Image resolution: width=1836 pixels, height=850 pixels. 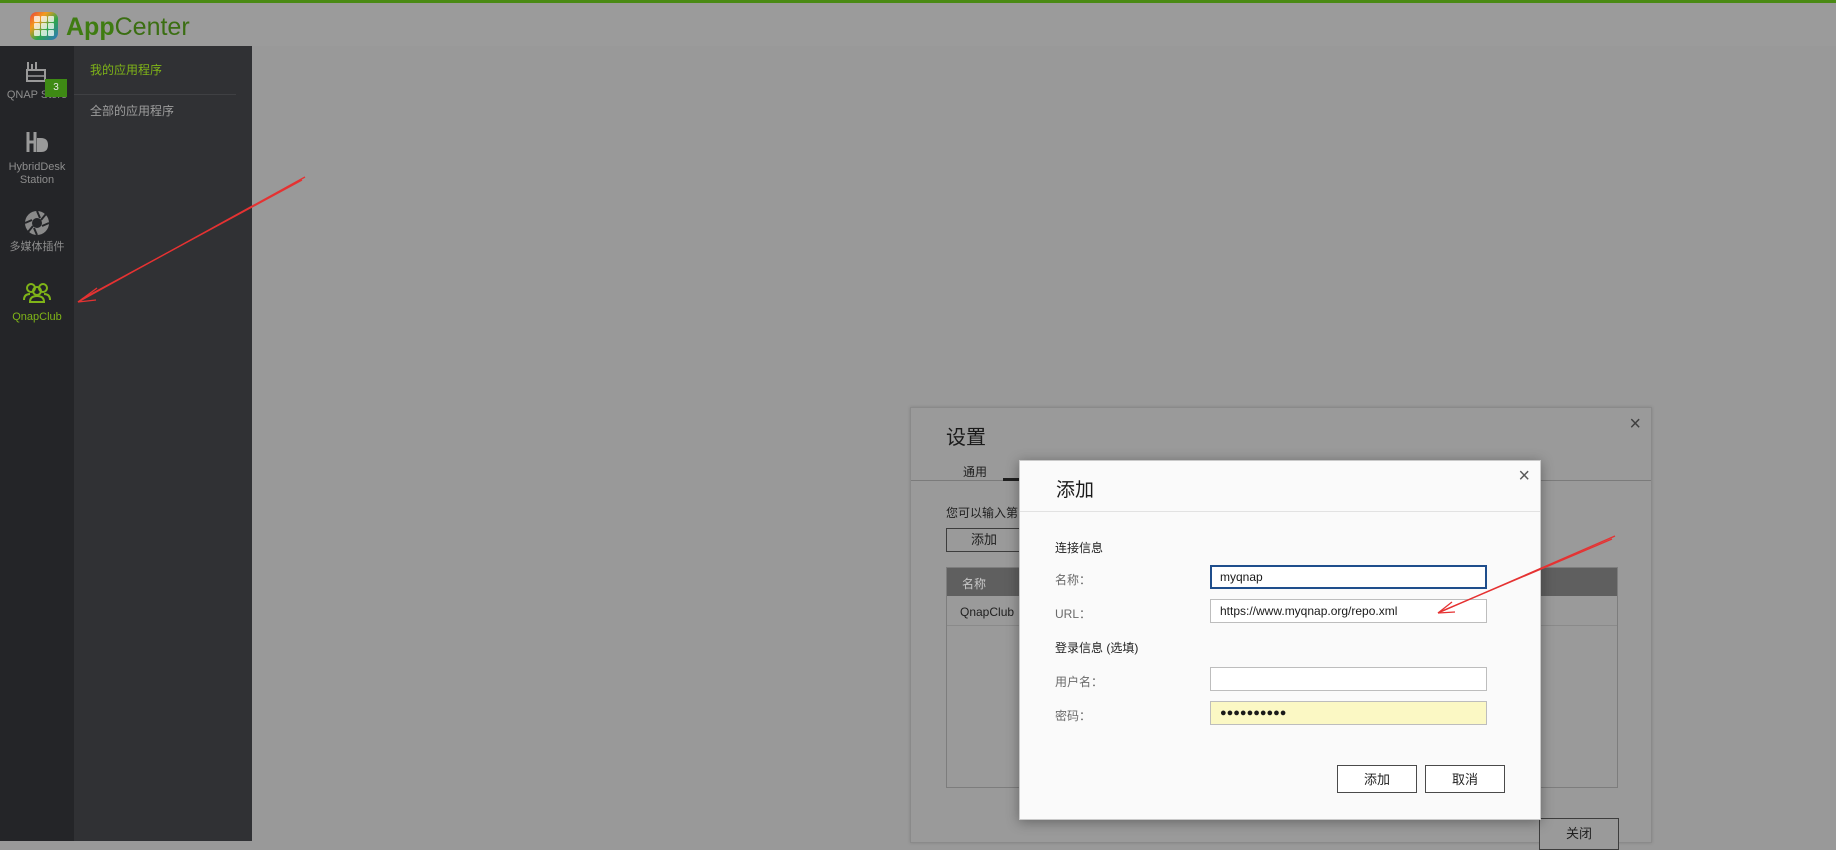 What do you see at coordinates (974, 584) in the screenshot?
I see `column-name-header: 名称` at bounding box center [974, 584].